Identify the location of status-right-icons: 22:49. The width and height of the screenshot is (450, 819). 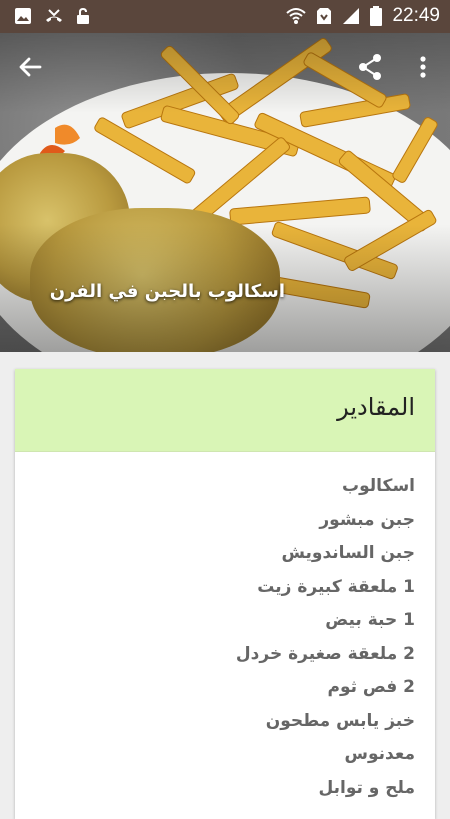
(363, 16).